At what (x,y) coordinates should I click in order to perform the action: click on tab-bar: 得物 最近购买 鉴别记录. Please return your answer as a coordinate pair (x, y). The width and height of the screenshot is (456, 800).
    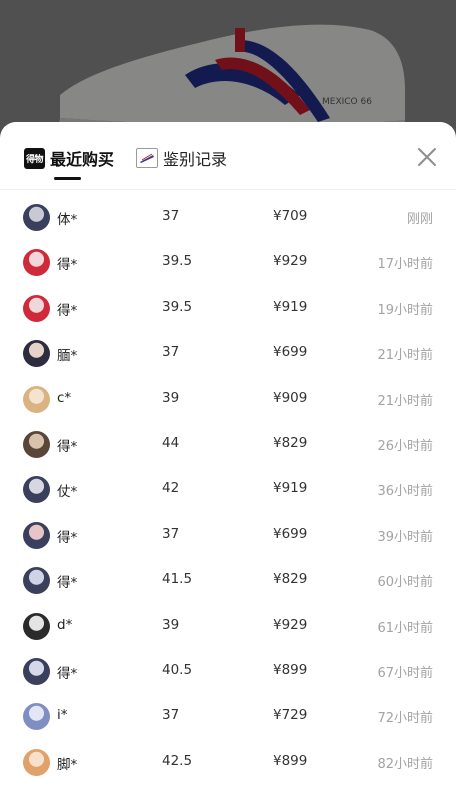
    Looking at the image, I should click on (228, 156).